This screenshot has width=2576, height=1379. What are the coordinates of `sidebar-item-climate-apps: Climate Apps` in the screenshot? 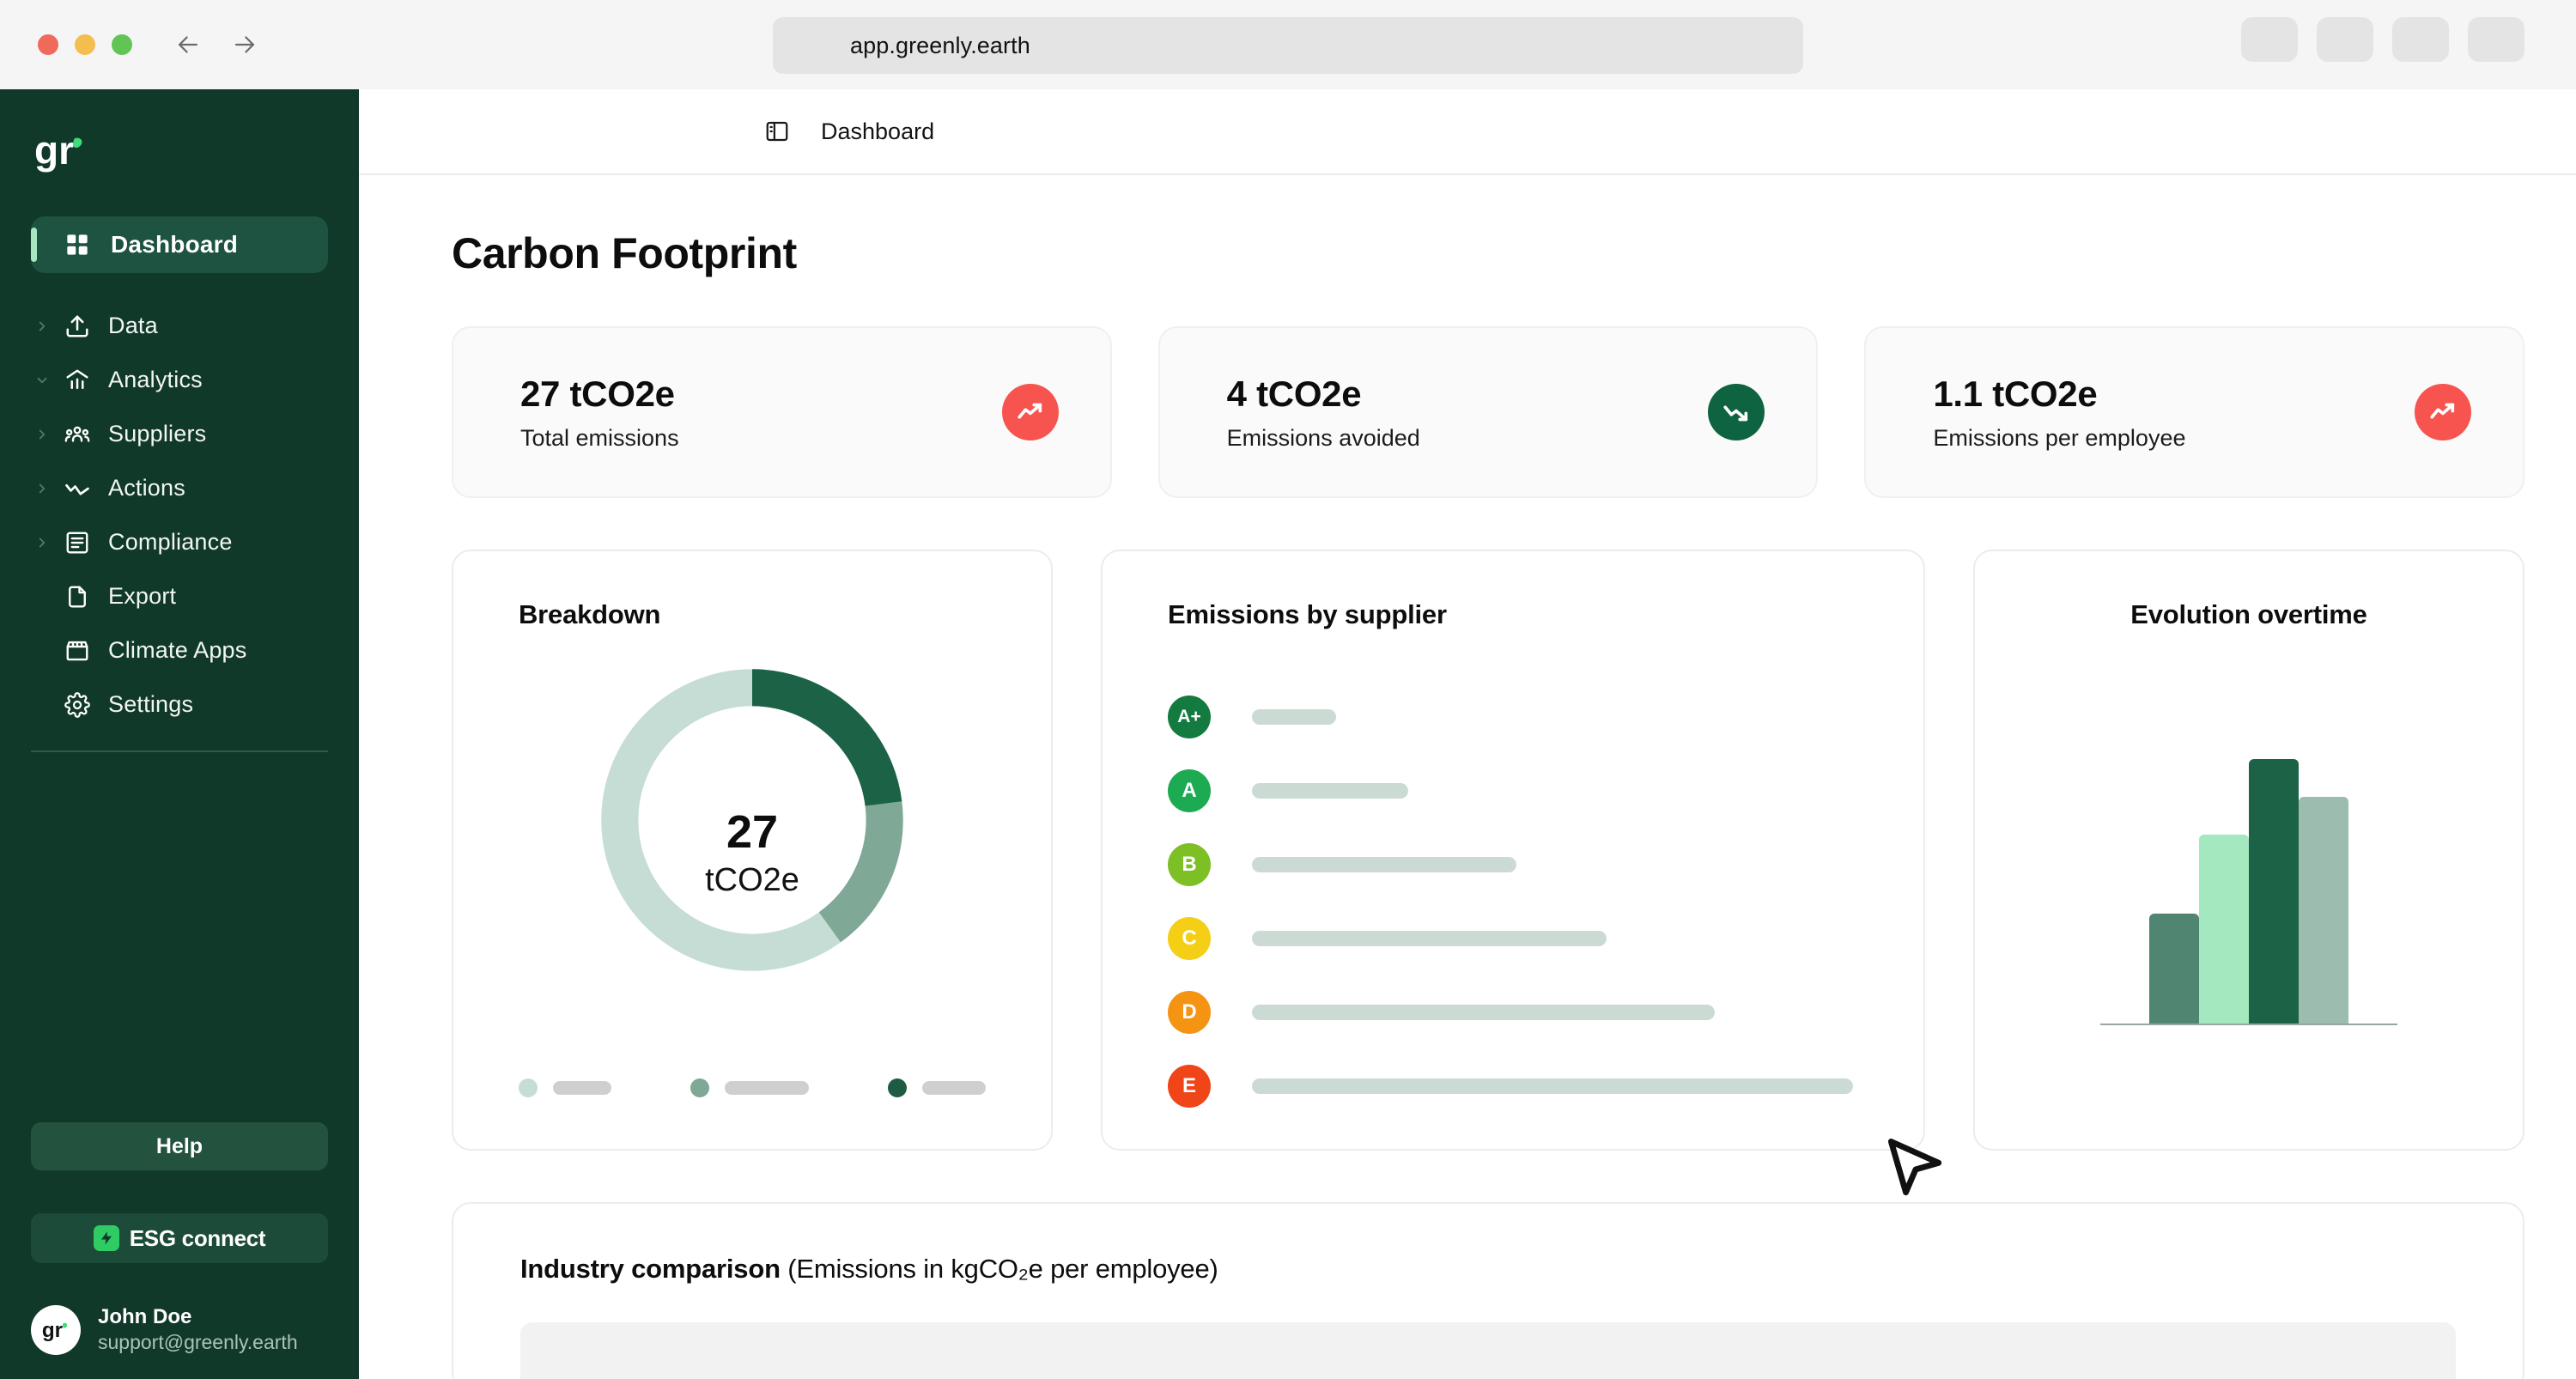 It's located at (180, 650).